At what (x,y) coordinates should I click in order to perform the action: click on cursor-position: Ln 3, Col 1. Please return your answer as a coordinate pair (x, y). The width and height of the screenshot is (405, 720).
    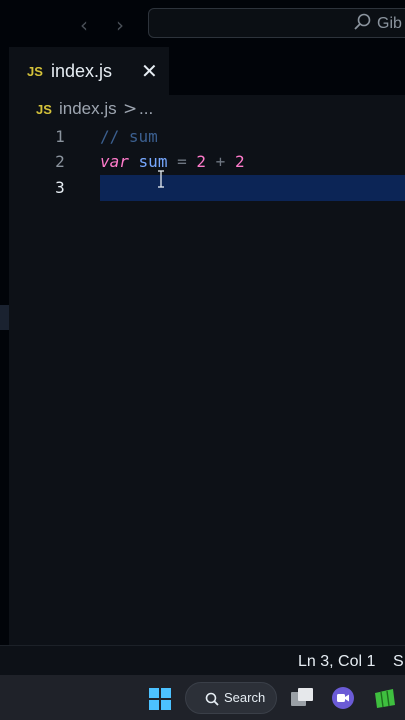
    Looking at the image, I should click on (336, 662).